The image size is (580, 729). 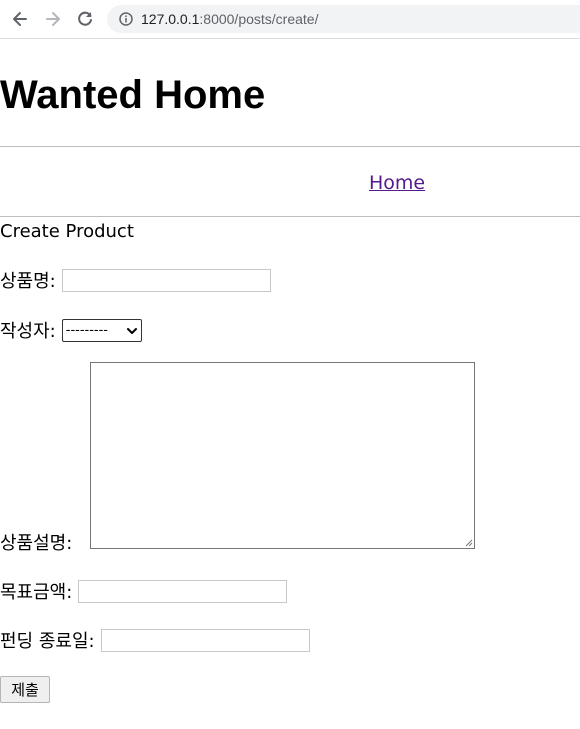 I want to click on end-date-input, so click(x=205, y=640).